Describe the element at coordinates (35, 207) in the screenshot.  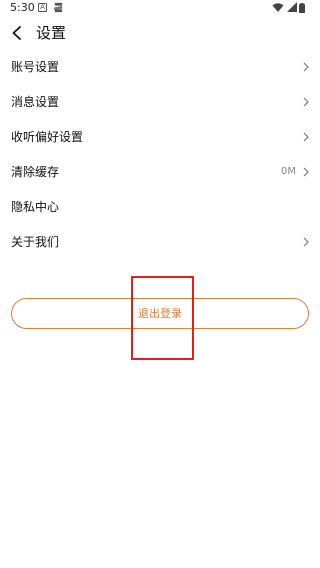
I see `menu-item-label: 隐私中心` at that location.